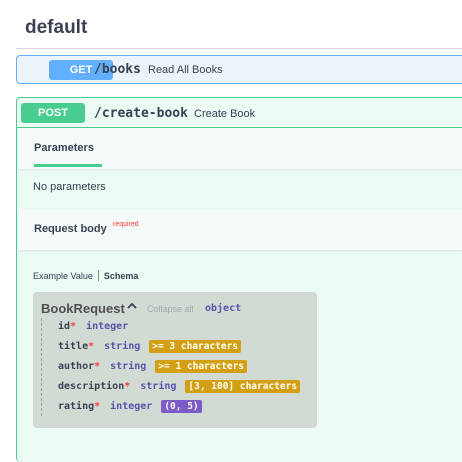 Image resolution: width=462 pixels, height=462 pixels. What do you see at coordinates (53, 113) in the screenshot?
I see `method-badge-post: POST` at bounding box center [53, 113].